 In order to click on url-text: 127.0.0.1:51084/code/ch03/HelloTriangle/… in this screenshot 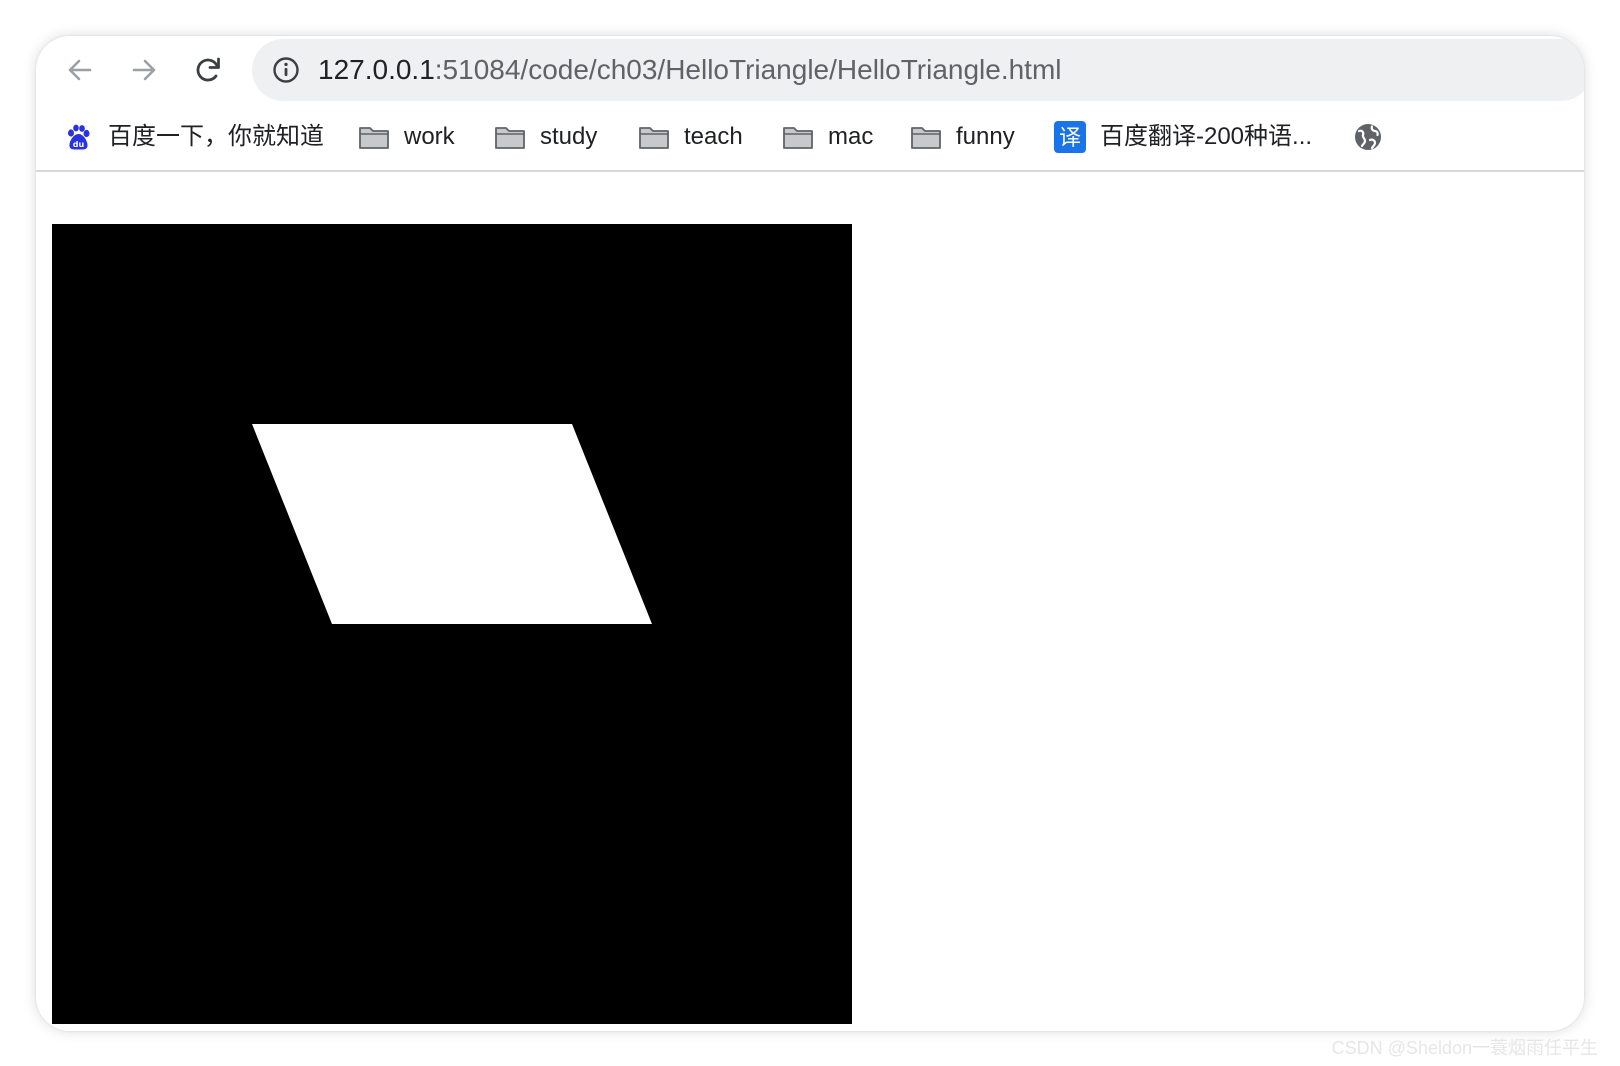, I will do `click(690, 70)`.